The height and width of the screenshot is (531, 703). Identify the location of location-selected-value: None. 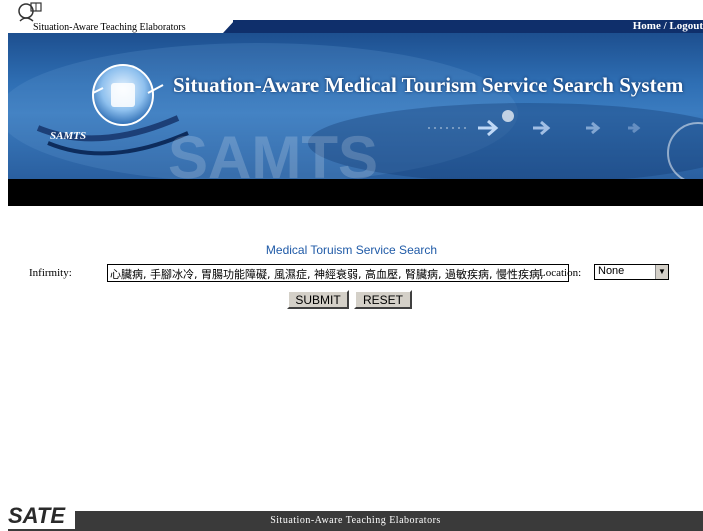
(611, 271).